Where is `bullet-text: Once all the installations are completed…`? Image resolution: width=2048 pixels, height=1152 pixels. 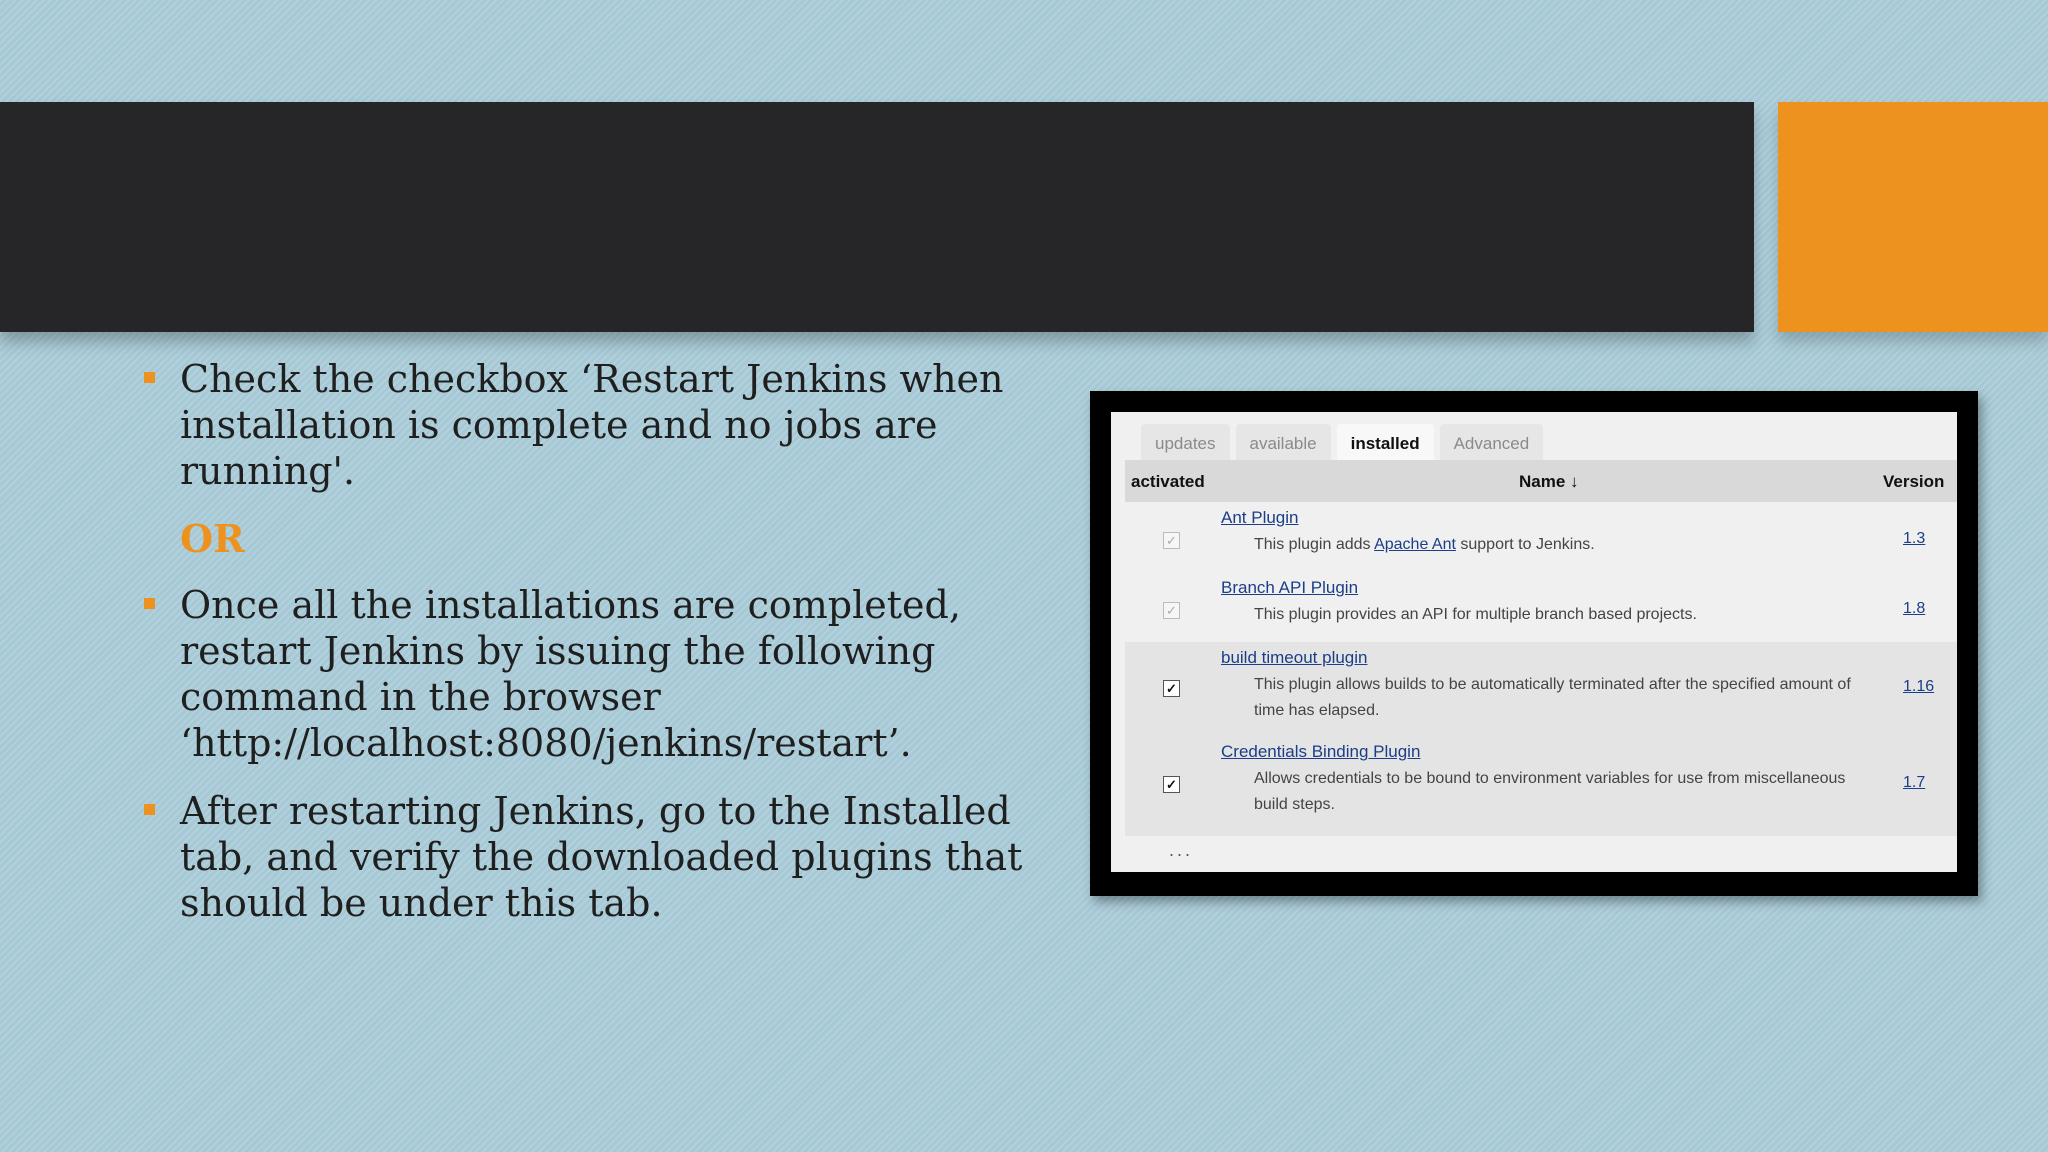
bullet-text: Once all the installations are completed… is located at coordinates (570, 674).